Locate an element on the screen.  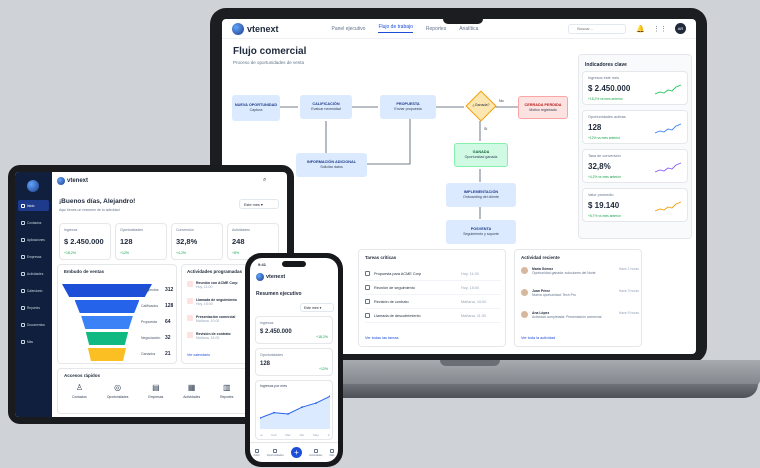
funnel-title: Embudo de ventas is located at coordinates (84, 271).